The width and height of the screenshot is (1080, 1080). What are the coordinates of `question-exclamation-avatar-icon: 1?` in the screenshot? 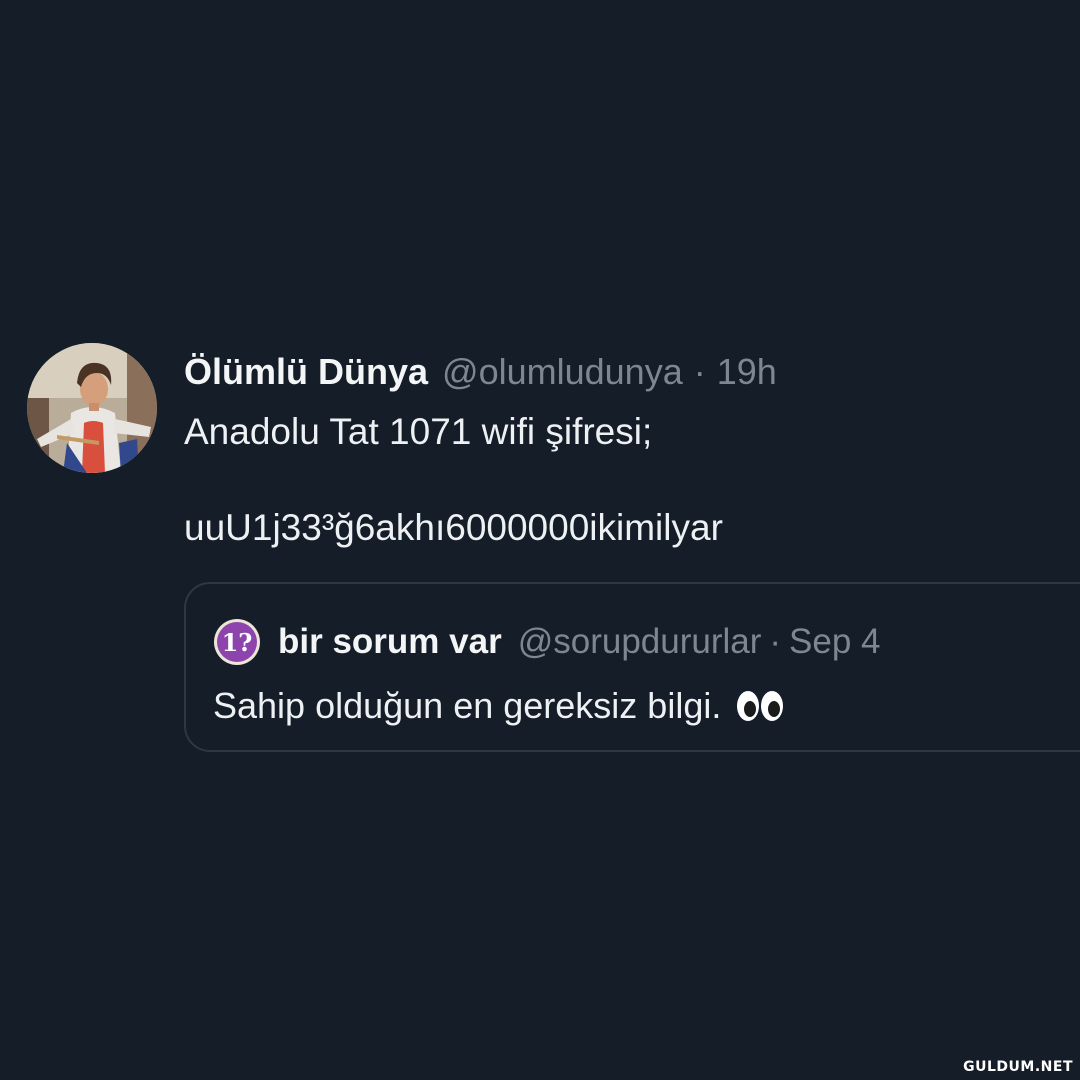 It's located at (237, 642).